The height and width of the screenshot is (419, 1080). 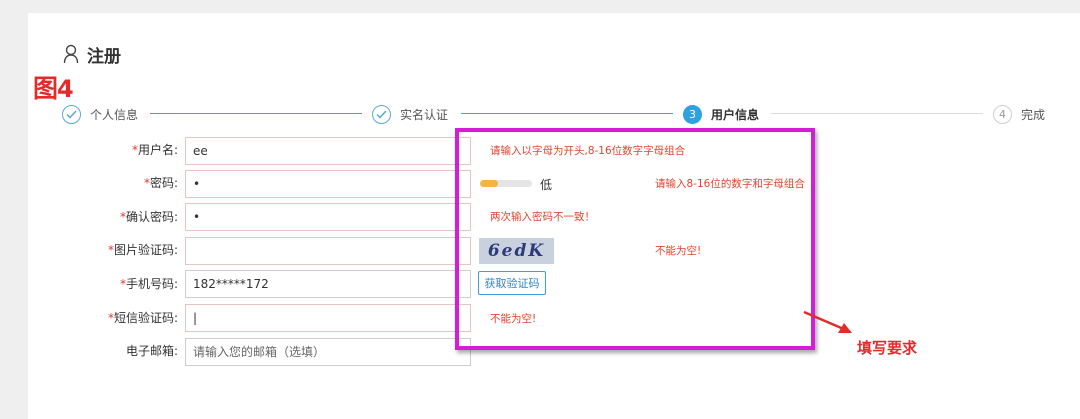 I want to click on figure-label-text: 图, so click(x=45, y=88).